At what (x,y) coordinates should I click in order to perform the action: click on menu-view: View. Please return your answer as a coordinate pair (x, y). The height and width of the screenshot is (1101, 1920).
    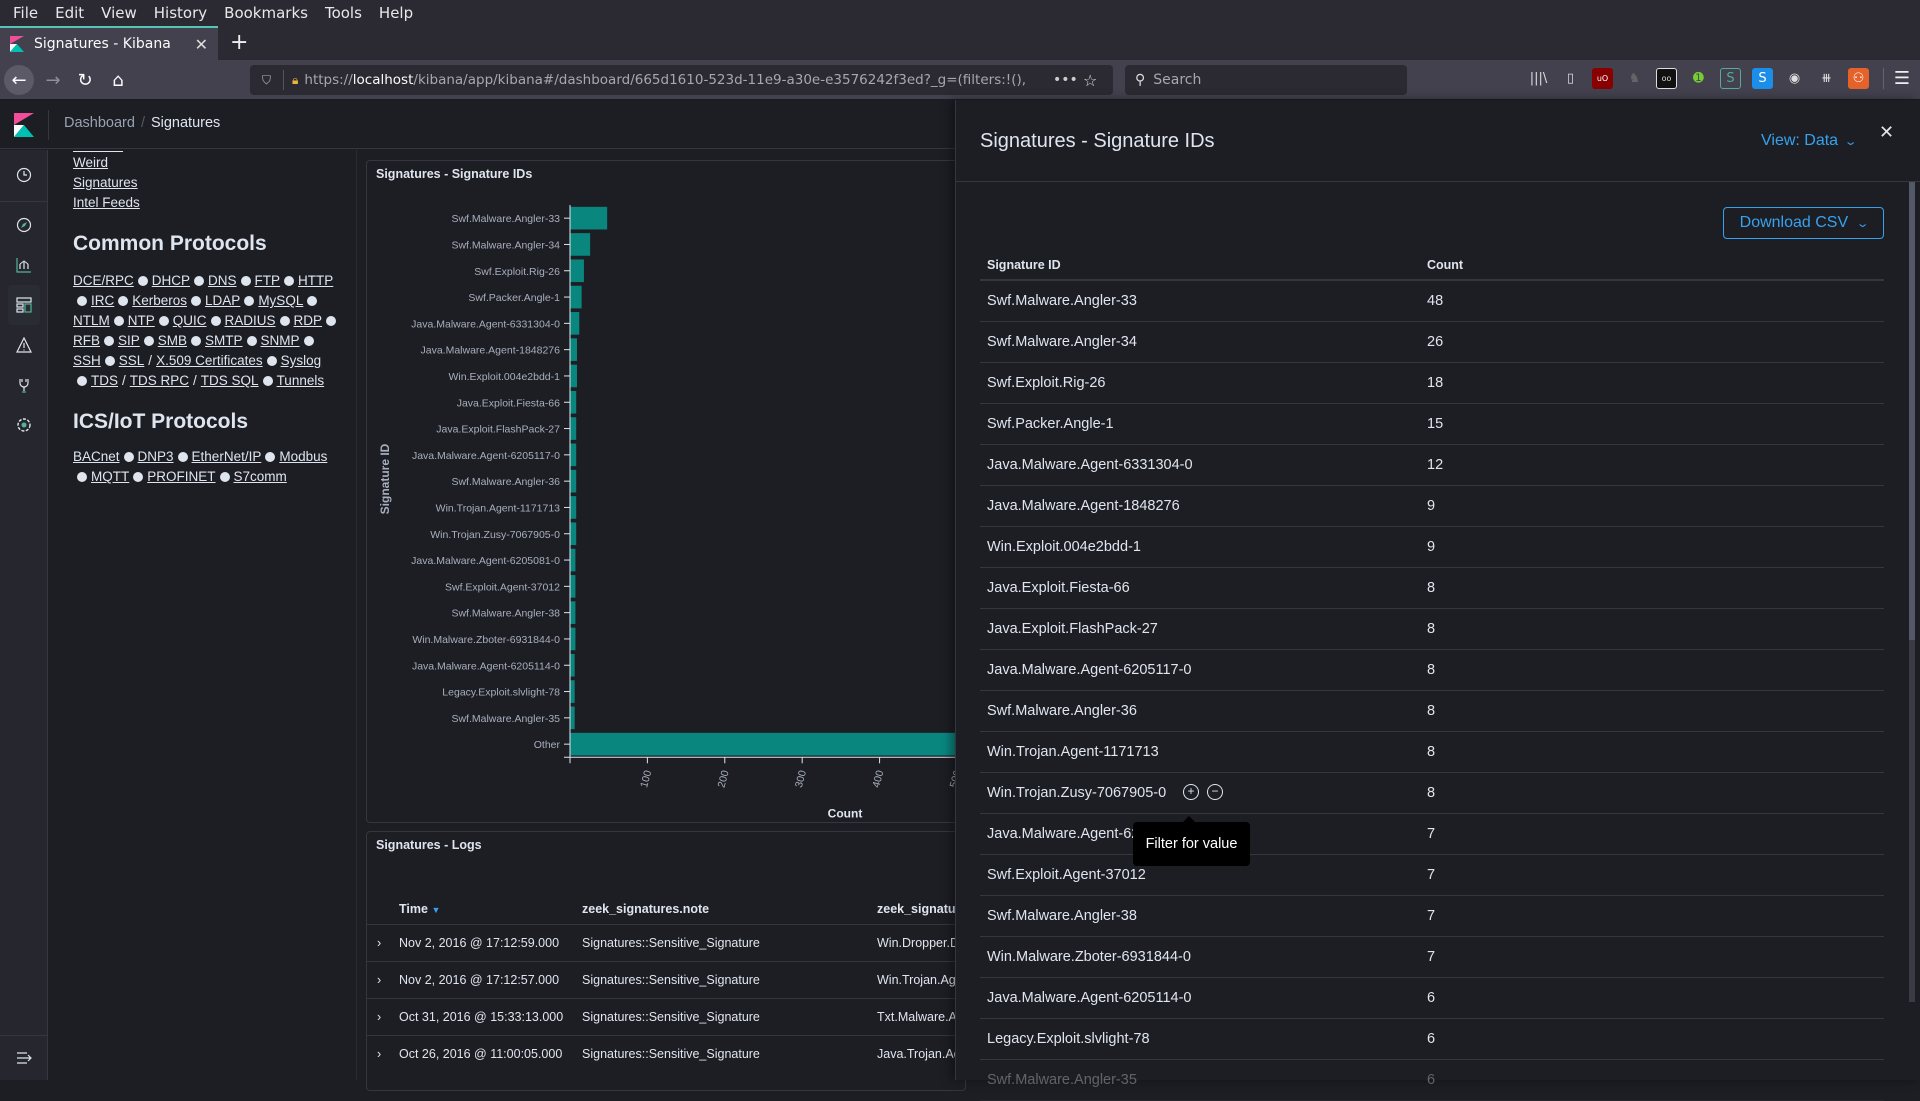
    Looking at the image, I should click on (119, 13).